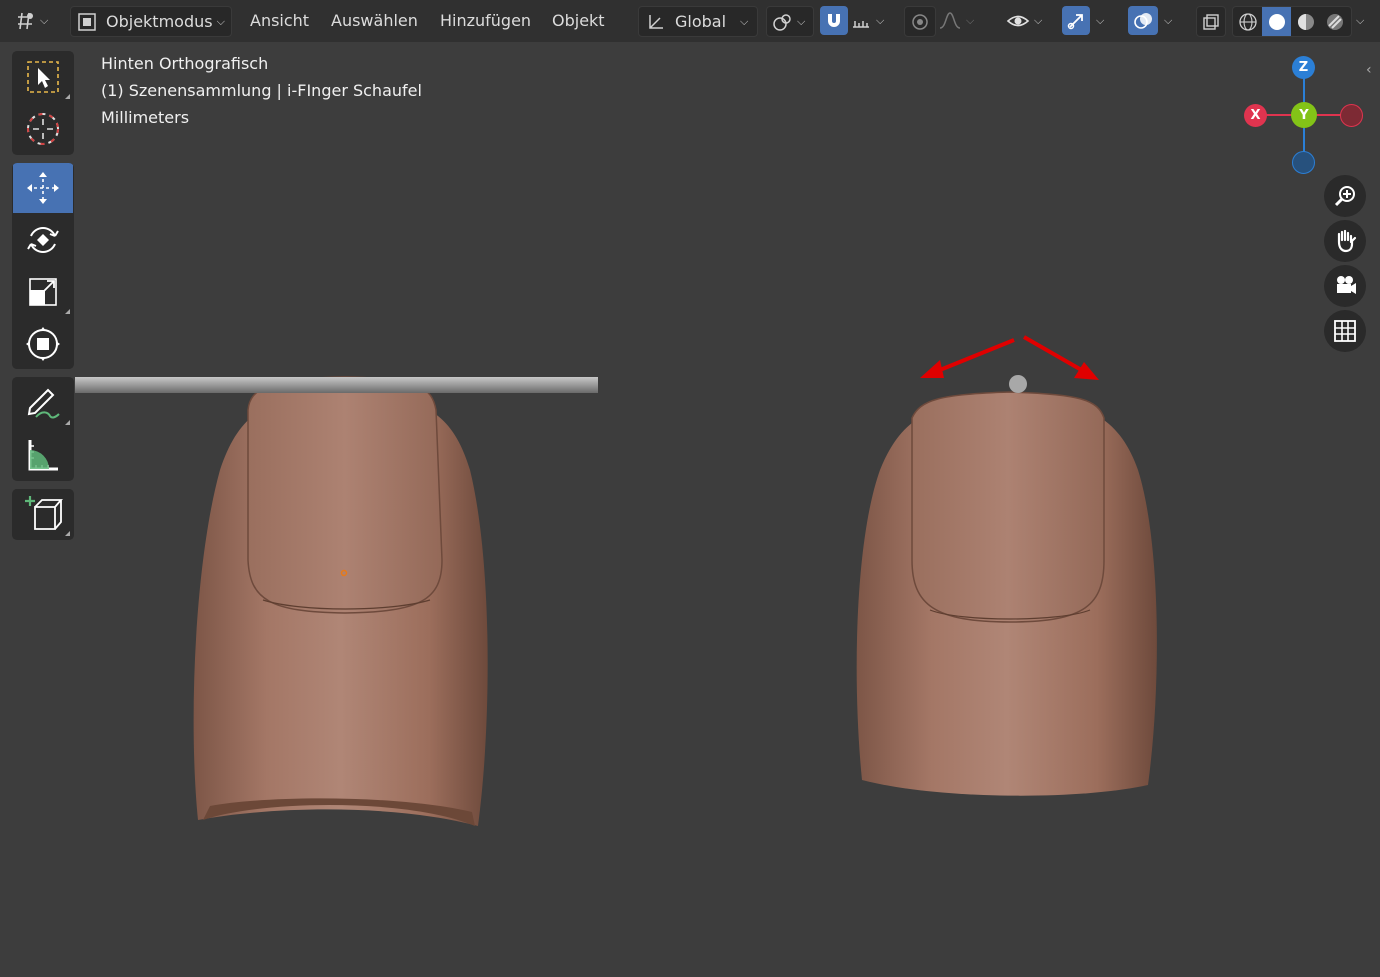 The width and height of the screenshot is (1380, 977). I want to click on finger-left, so click(340, 601).